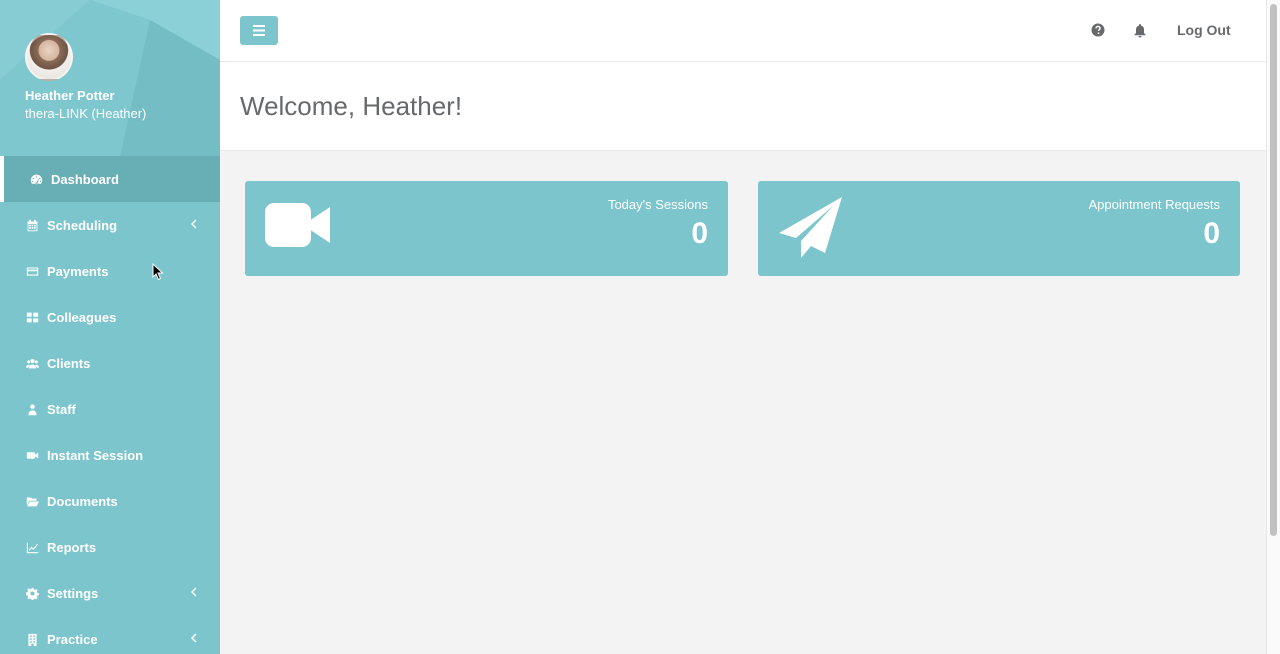  I want to click on bell-icon, so click(1140, 30).